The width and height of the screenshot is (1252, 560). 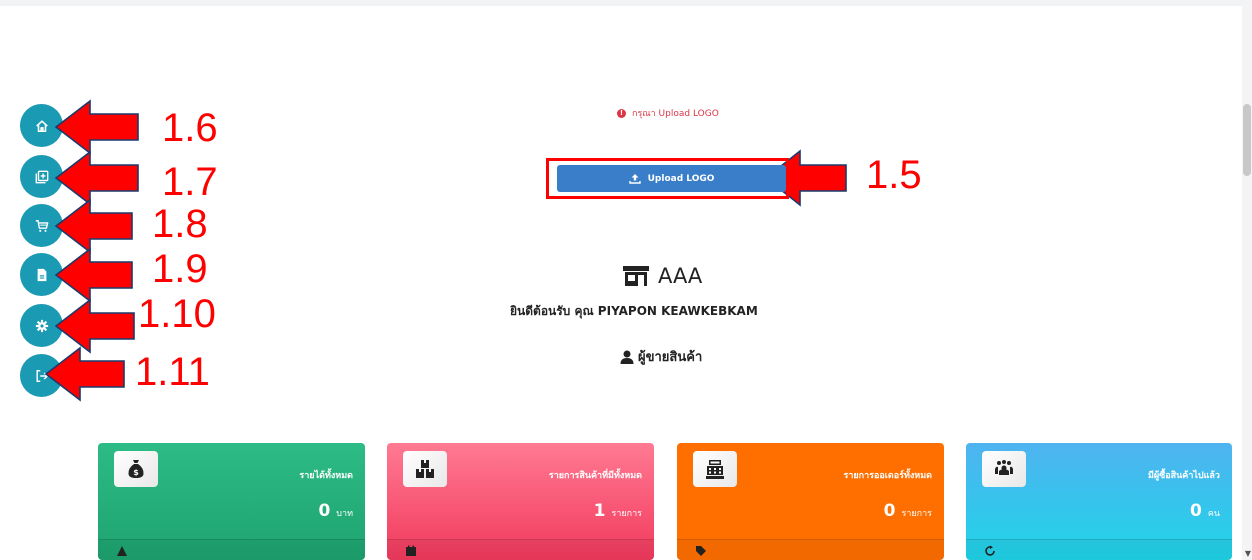 What do you see at coordinates (41, 125) in the screenshot?
I see `home-icon` at bounding box center [41, 125].